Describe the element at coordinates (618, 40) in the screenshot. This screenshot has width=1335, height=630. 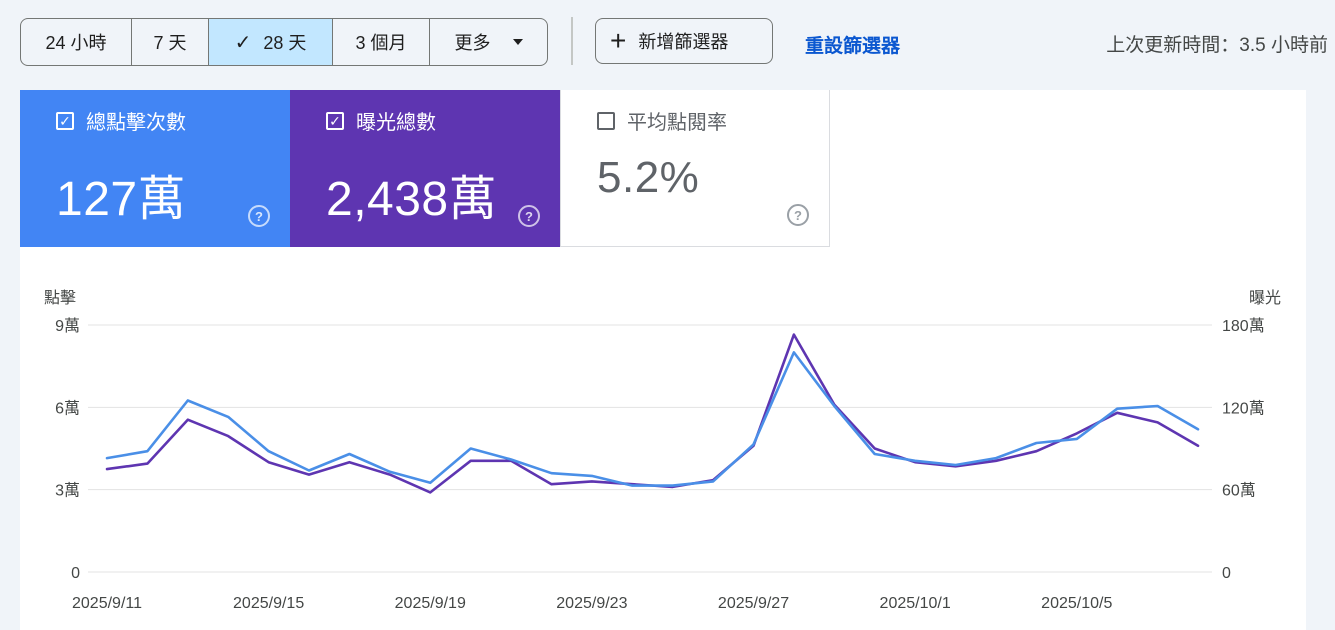
I see `plus-icon: +` at that location.